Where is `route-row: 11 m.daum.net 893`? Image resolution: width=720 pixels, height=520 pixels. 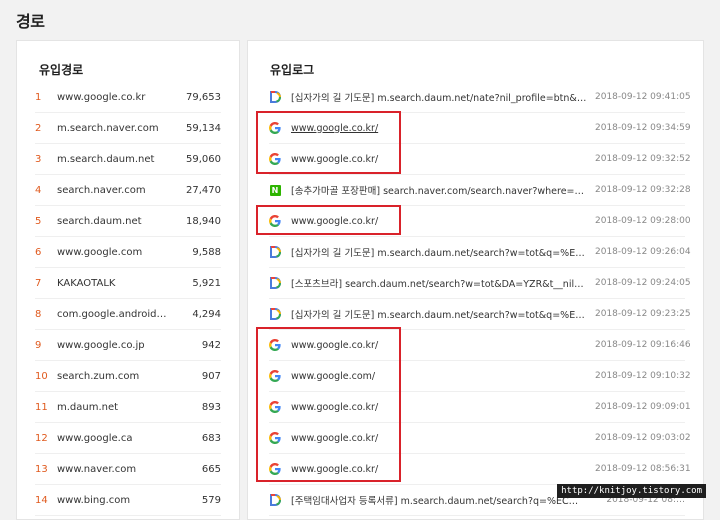
route-row: 11 m.daum.net 893 is located at coordinates (128, 407).